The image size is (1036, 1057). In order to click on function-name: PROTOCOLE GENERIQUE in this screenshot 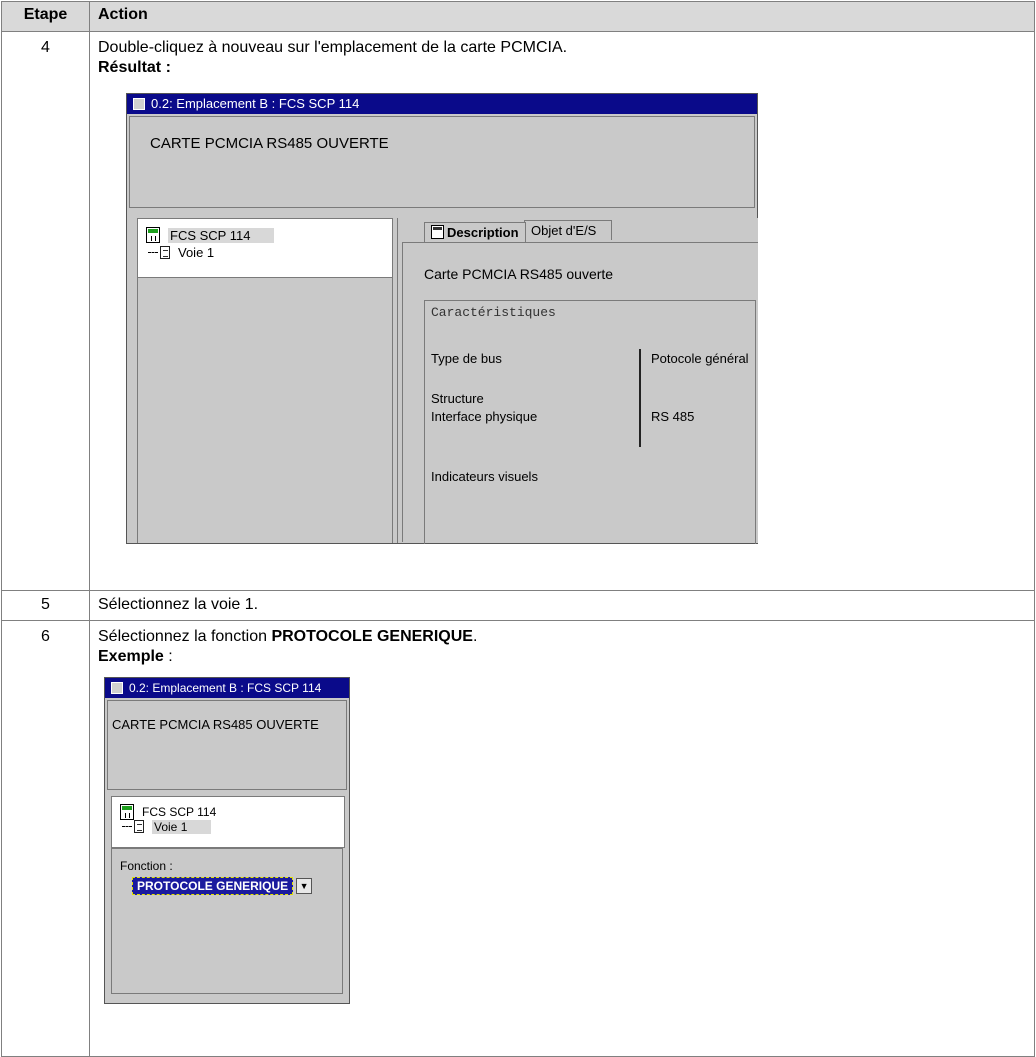, I will do `click(372, 636)`.